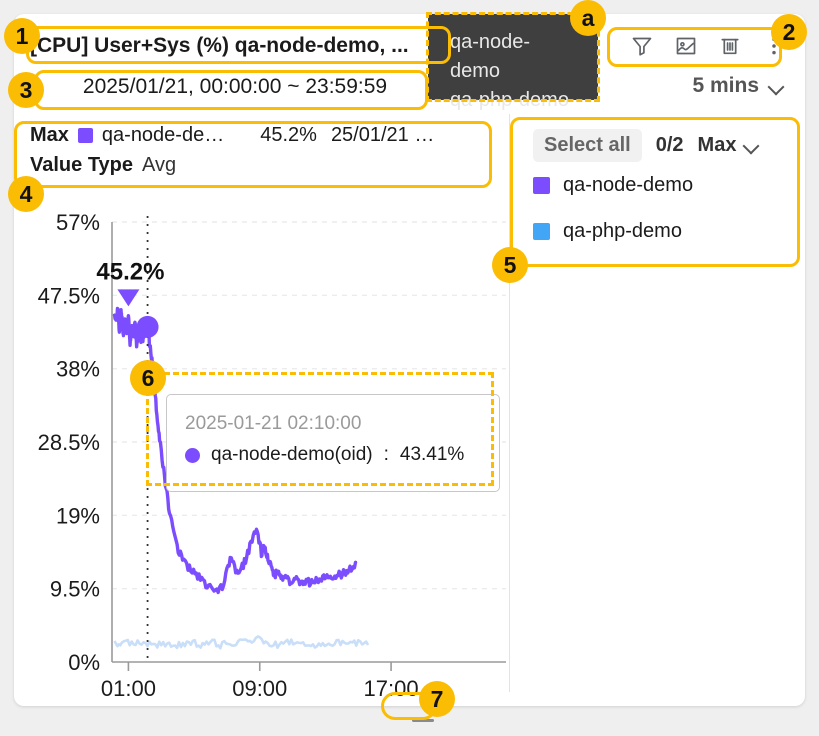  What do you see at coordinates (82, 164) in the screenshot?
I see `stats-valuetype-label: Value Type` at bounding box center [82, 164].